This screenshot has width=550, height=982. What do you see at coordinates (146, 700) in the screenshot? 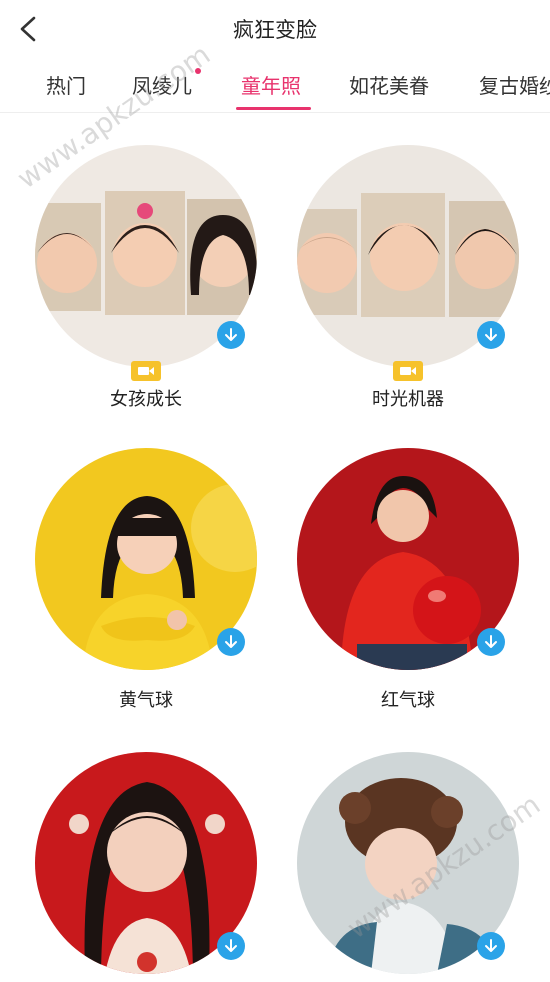
I see `template-label: 黄气球` at bounding box center [146, 700].